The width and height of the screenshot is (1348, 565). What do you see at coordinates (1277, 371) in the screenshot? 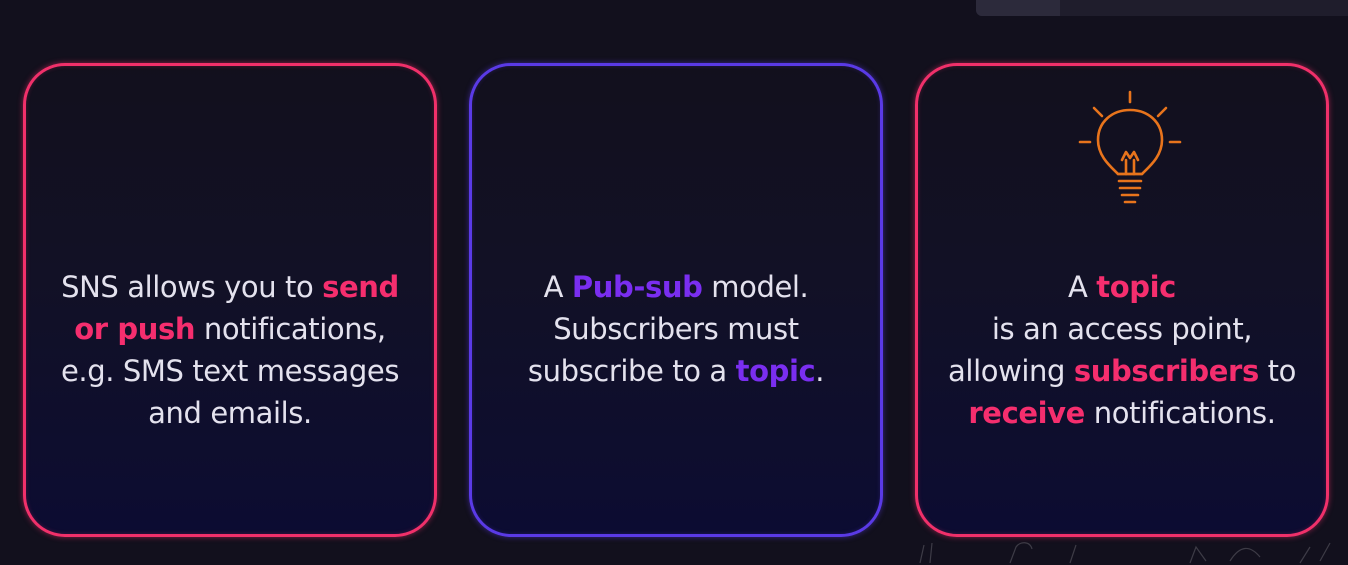
I see `text-plain: to` at bounding box center [1277, 371].